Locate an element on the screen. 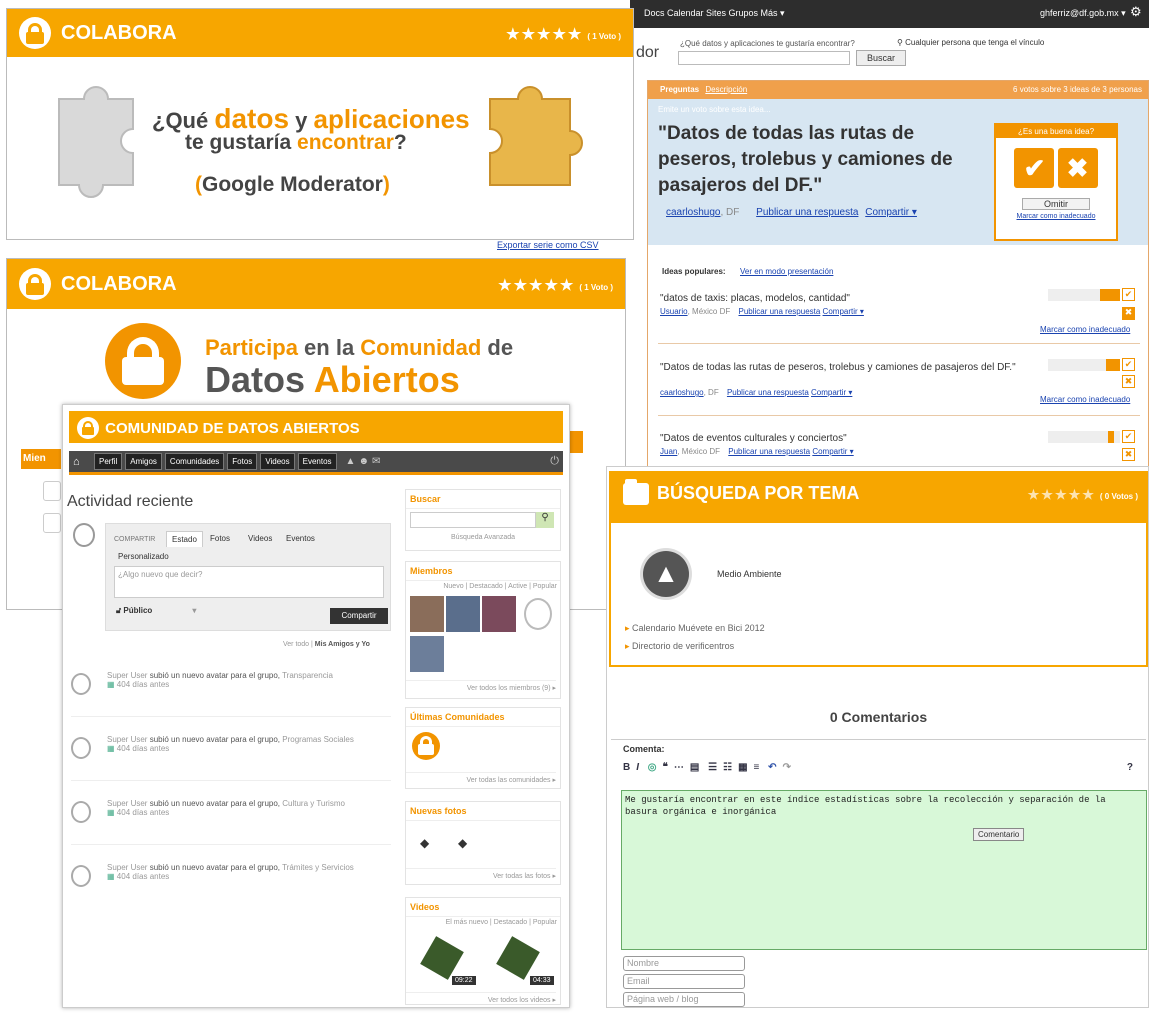 This screenshot has height=1019, width=1149. italic-icon: I is located at coordinates (637, 767).